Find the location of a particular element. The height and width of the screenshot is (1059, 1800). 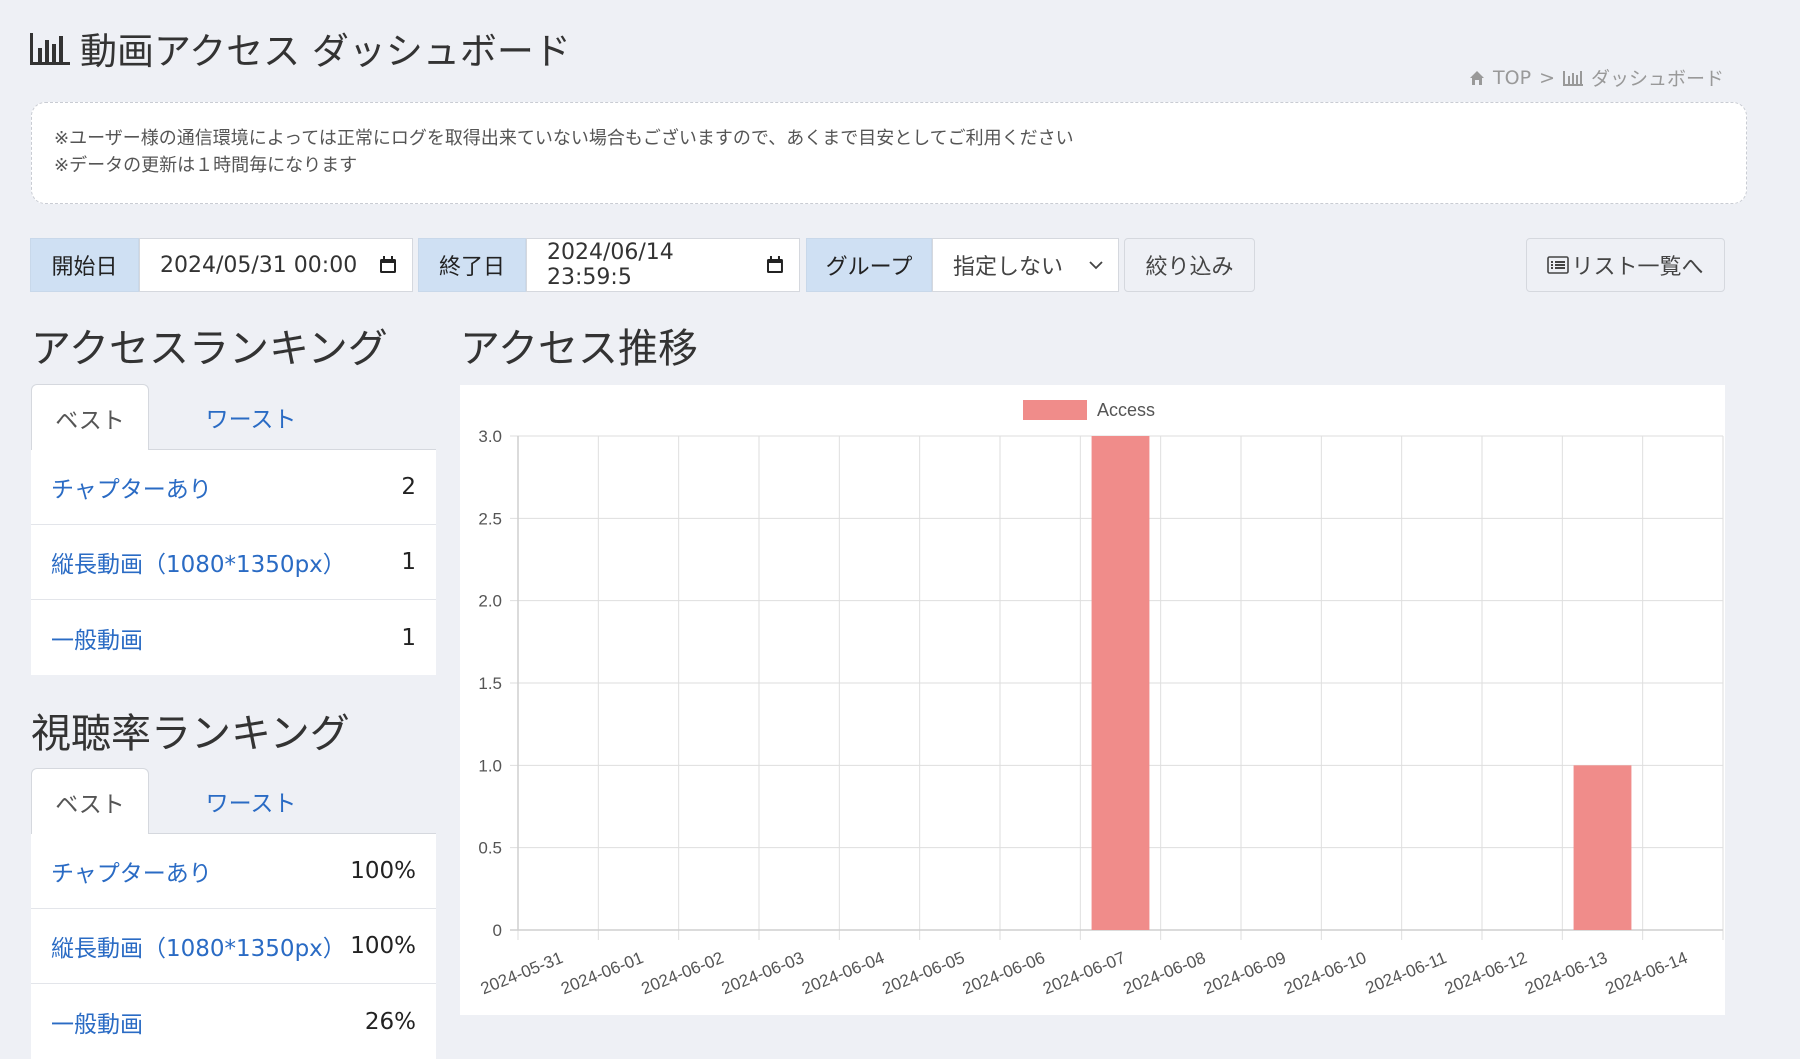

x-tick-label: 2024-06-10 is located at coordinates (1325, 973).